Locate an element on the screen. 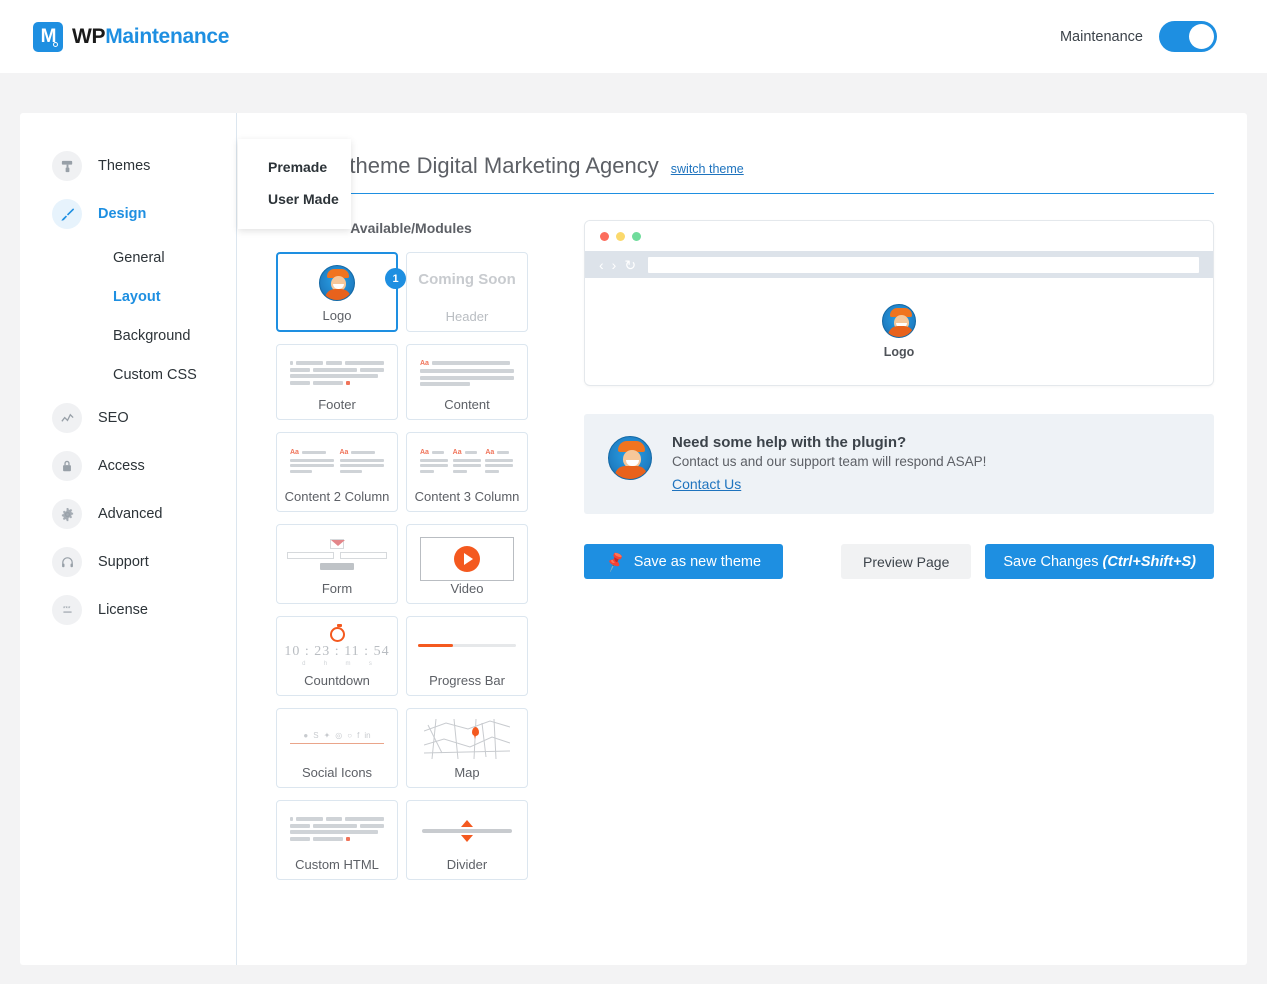 Image resolution: width=1267 pixels, height=984 pixels. arrow-down-icon is located at coordinates (467, 838).